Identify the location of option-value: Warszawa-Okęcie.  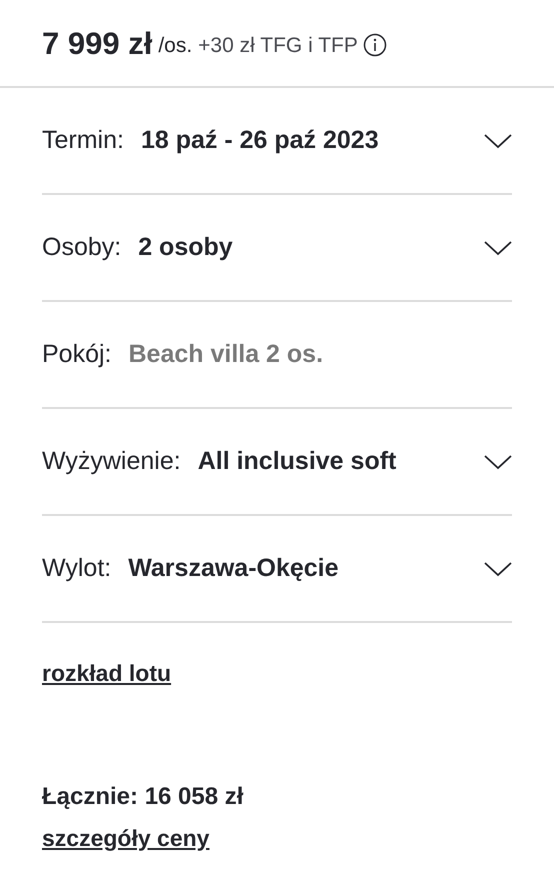
(233, 568).